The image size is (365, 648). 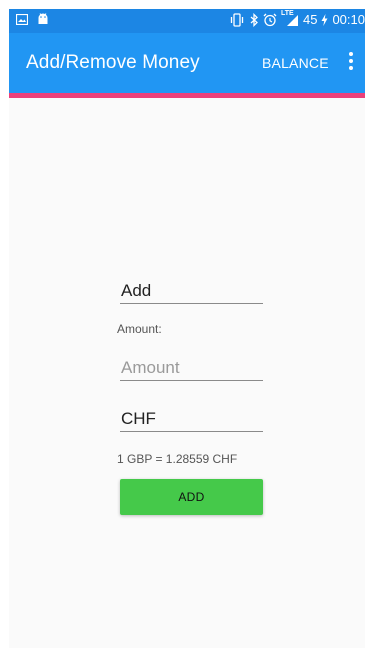 I want to click on charging-icon, so click(x=324, y=19).